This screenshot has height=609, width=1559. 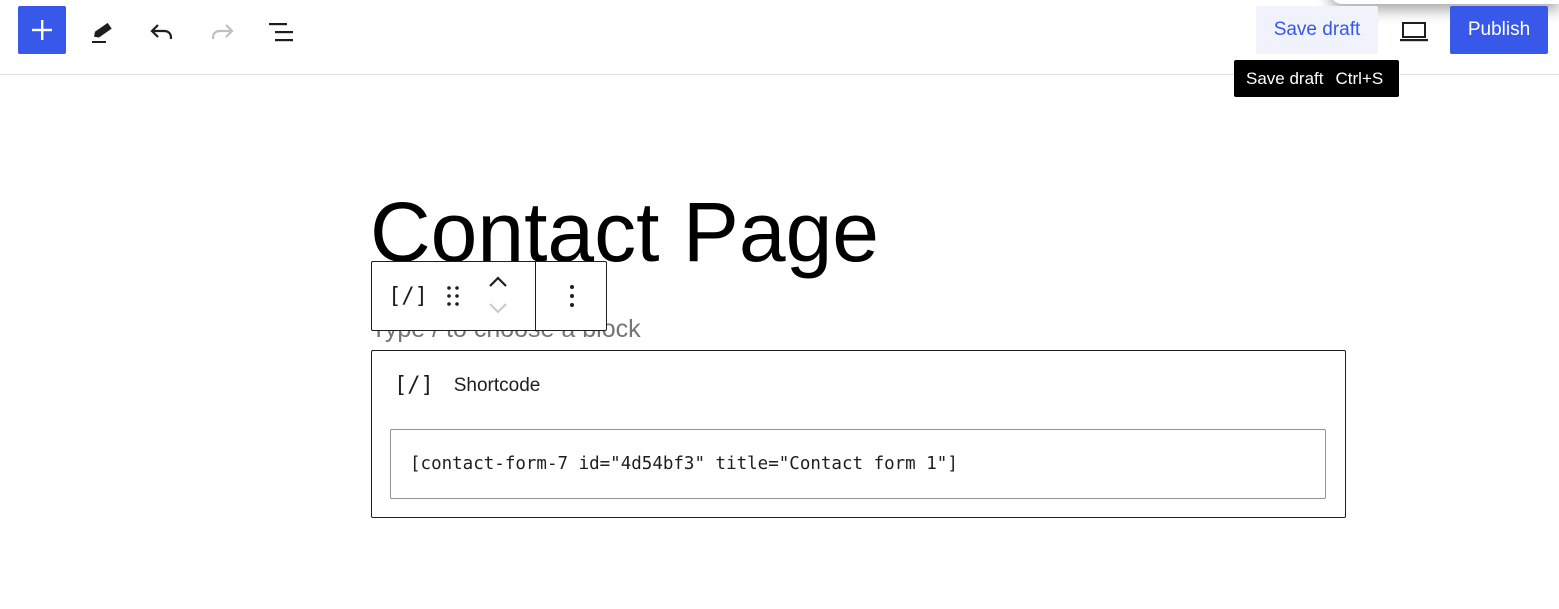 I want to click on move-down-button, so click(x=498, y=308).